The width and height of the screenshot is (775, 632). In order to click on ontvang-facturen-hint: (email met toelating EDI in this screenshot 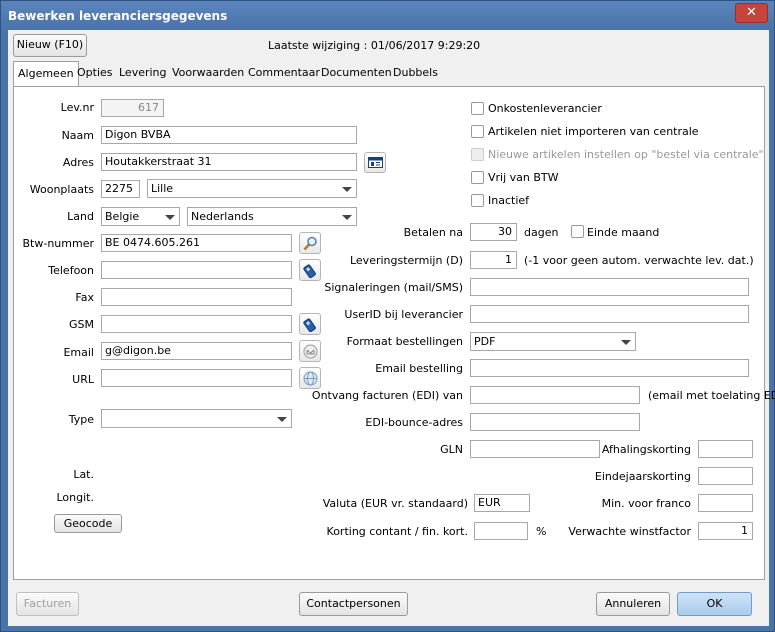, I will do `click(711, 395)`.